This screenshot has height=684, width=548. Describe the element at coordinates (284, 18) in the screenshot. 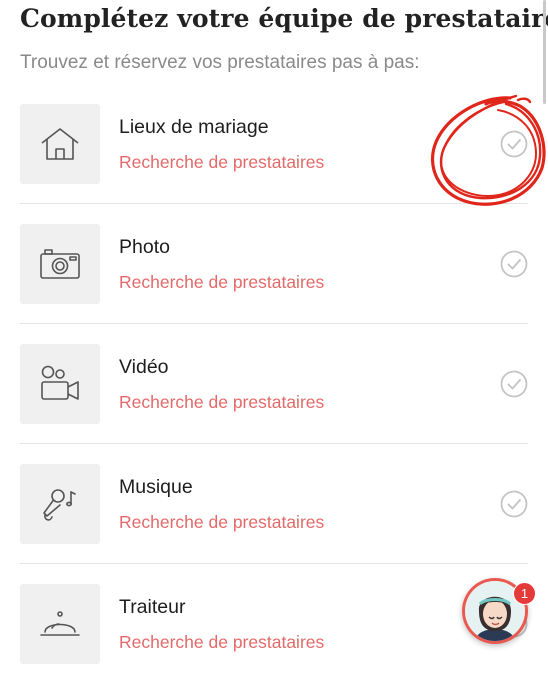

I see `page-title: Complétez votre équipe de prestataires` at that location.